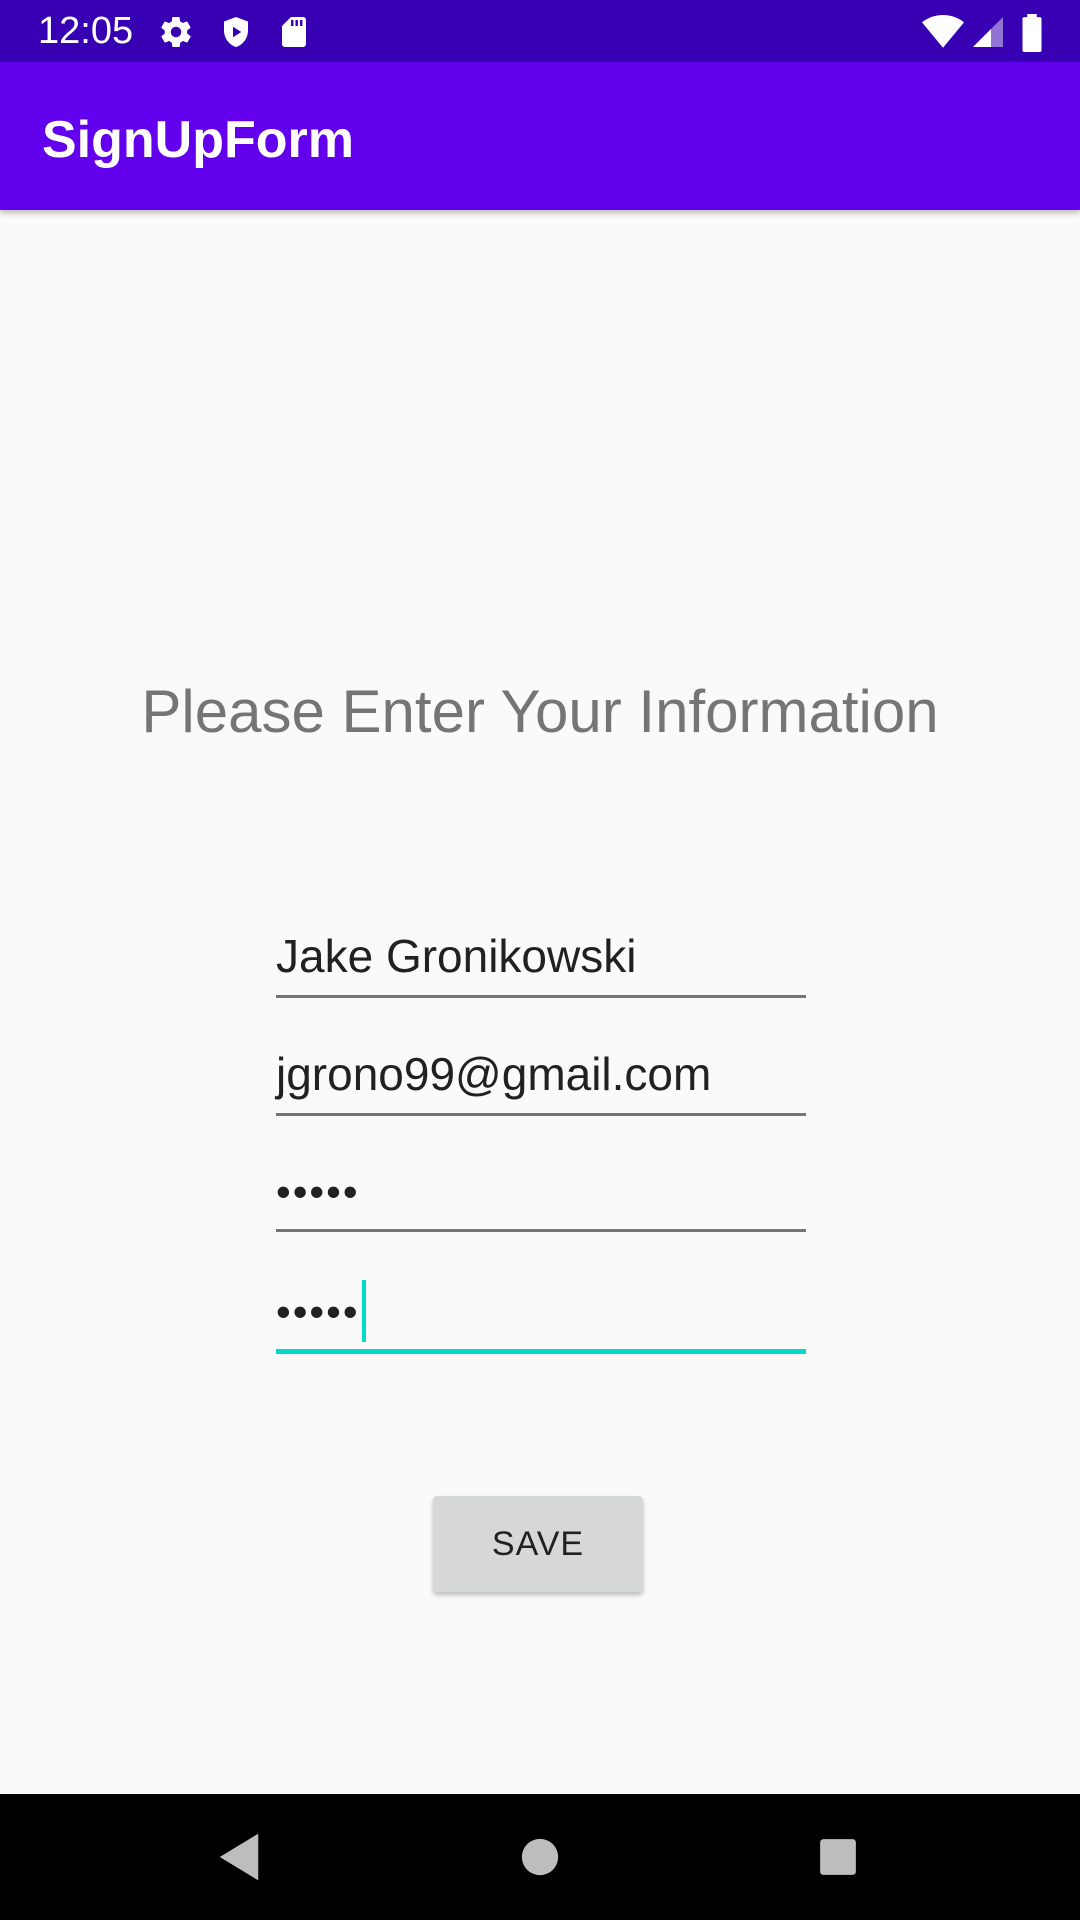 This screenshot has width=1080, height=1920. What do you see at coordinates (988, 32) in the screenshot?
I see `signal-icon` at bounding box center [988, 32].